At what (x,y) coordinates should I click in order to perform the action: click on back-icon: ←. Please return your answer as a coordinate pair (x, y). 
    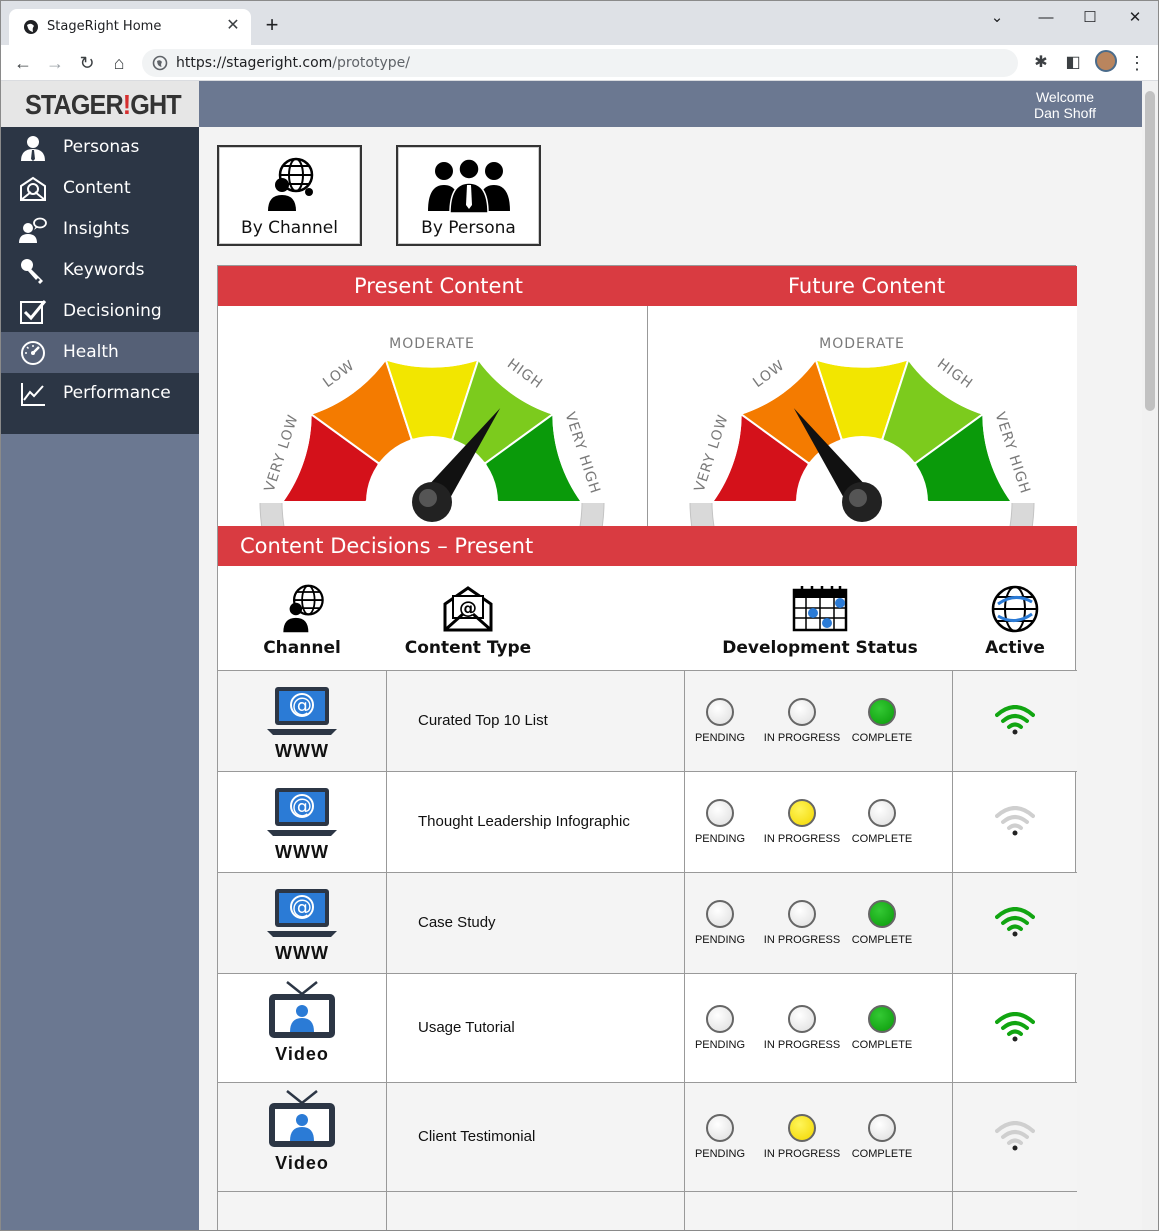
    Looking at the image, I should click on (23, 63).